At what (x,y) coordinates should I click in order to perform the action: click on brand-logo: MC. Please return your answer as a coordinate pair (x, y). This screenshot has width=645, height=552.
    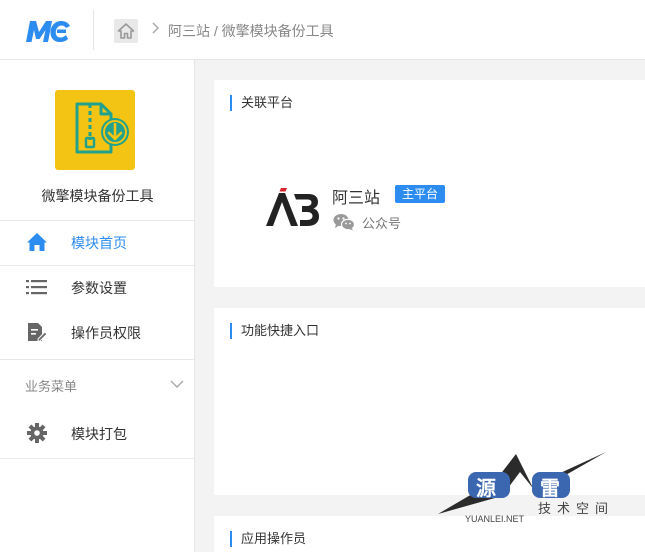
    Looking at the image, I should click on (48, 31).